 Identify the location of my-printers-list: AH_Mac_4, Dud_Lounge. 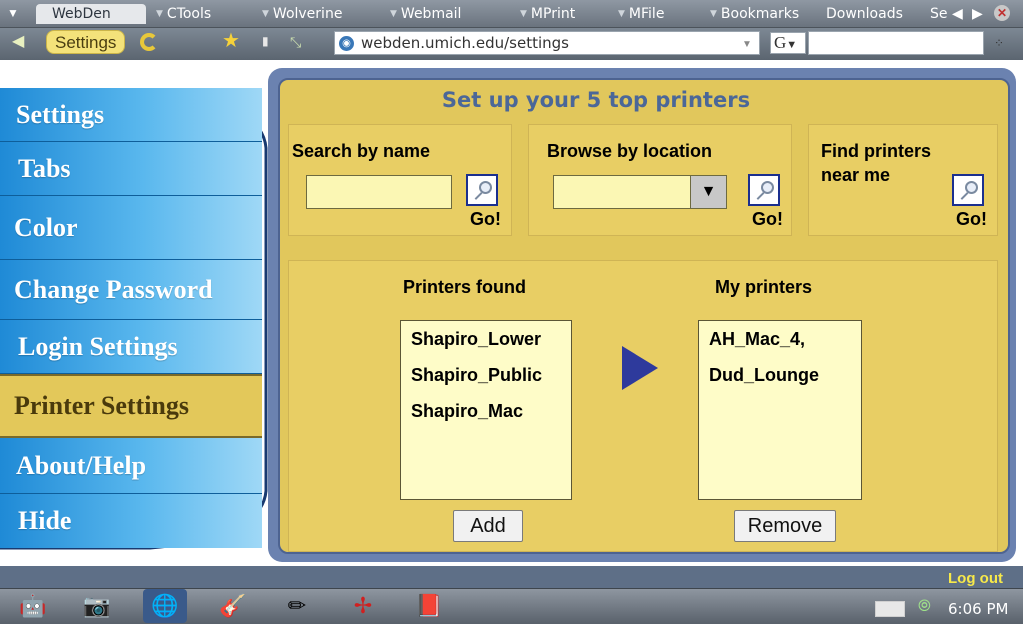
(780, 410).